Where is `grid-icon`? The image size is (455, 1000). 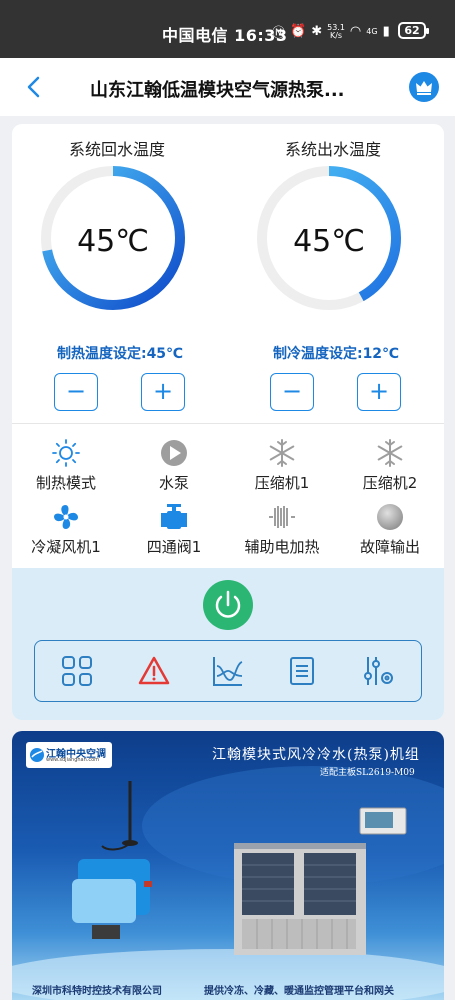
grid-icon is located at coordinates (77, 671).